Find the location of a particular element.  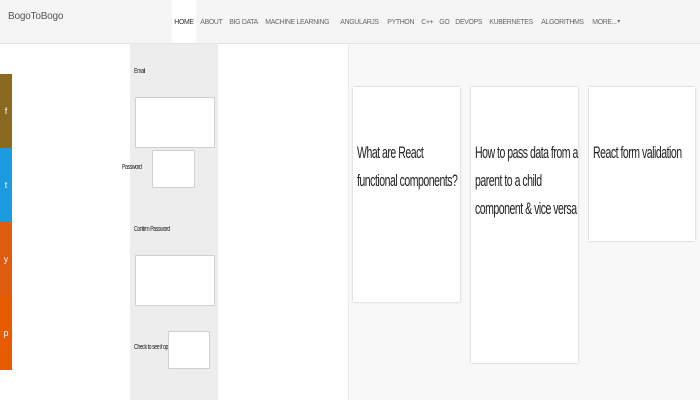

twitter-icon: t is located at coordinates (6, 185).